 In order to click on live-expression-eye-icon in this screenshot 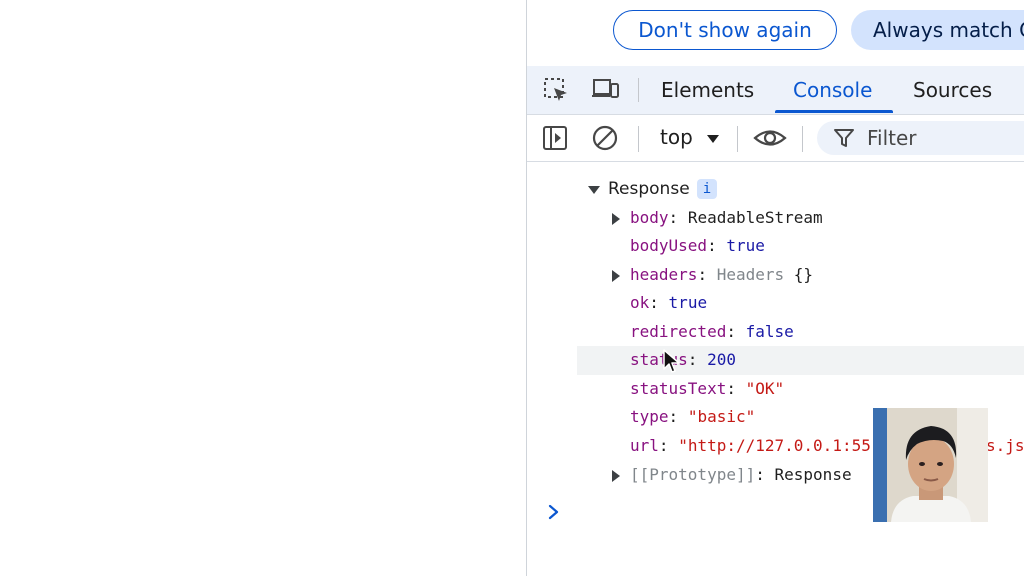, I will do `click(770, 138)`.